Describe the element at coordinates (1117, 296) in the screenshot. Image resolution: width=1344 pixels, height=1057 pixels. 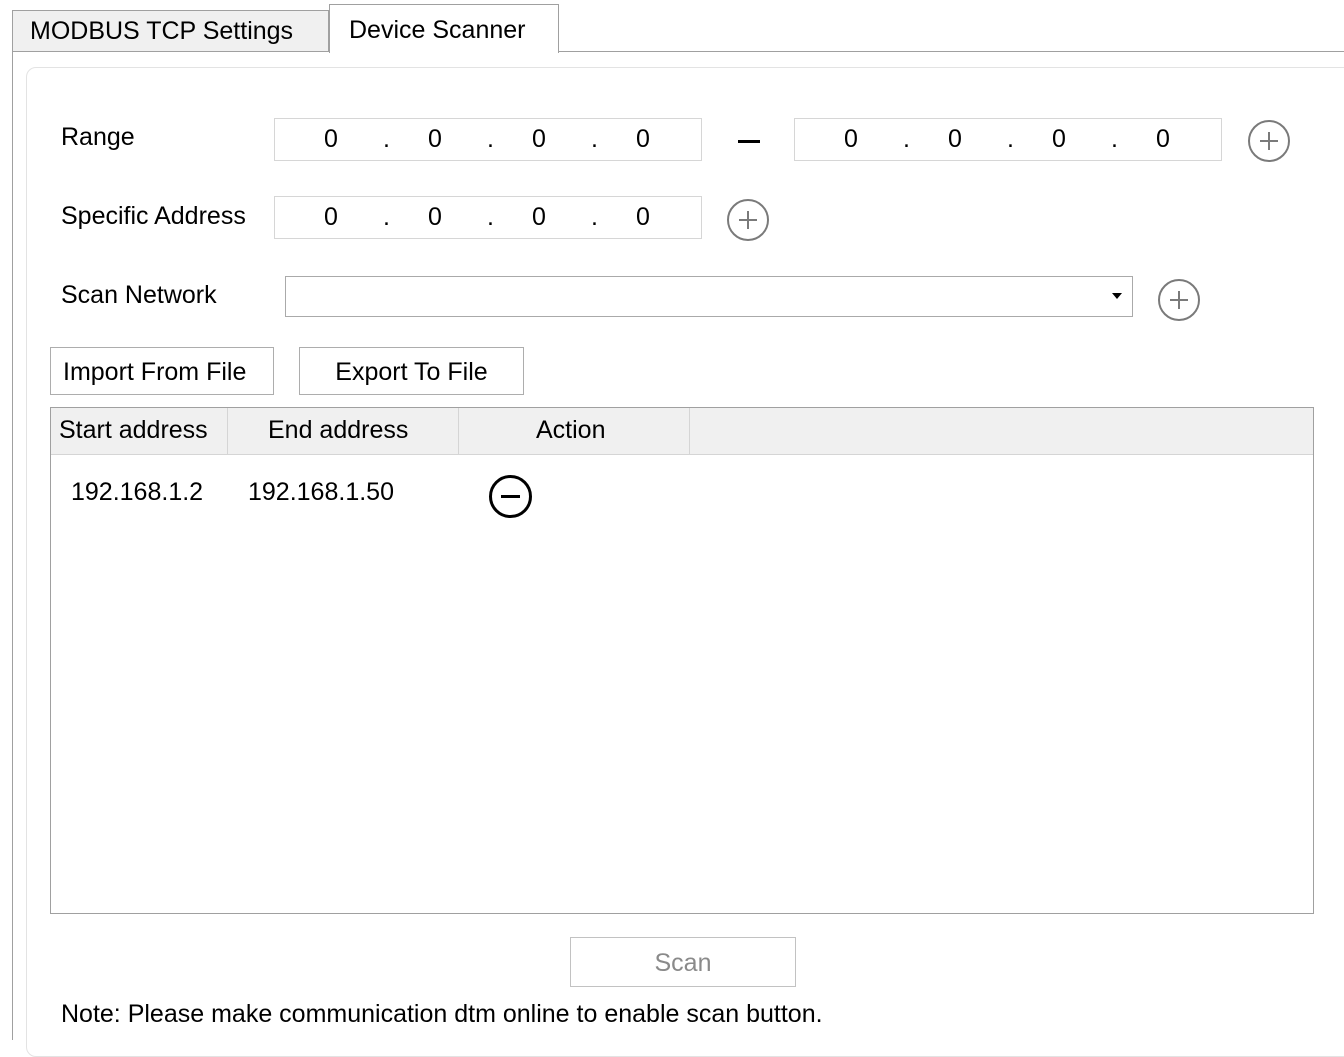
I see `chevron-down-icon` at that location.